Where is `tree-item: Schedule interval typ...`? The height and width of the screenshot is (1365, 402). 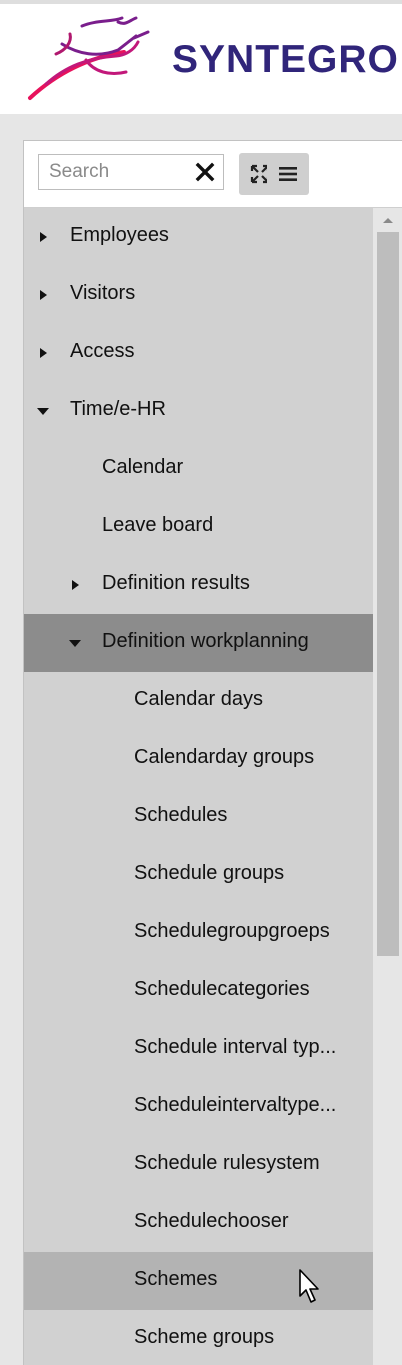 tree-item: Schedule interval typ... is located at coordinates (198, 1049).